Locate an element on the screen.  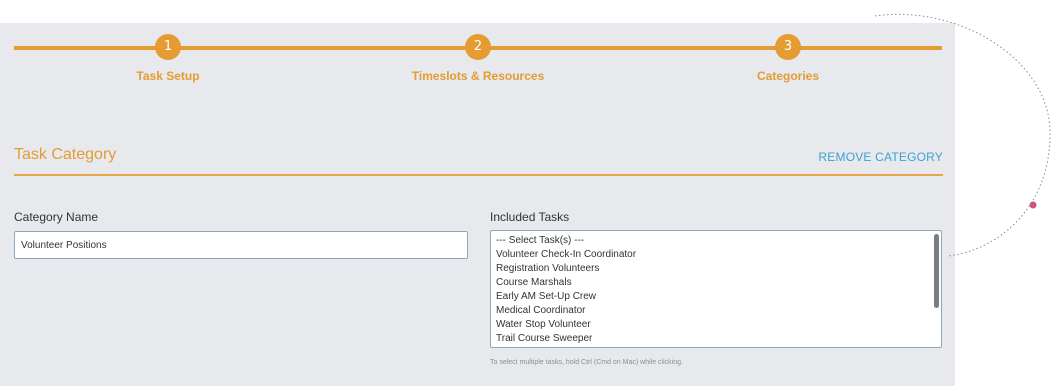
task-option: Course Marshals is located at coordinates (718, 283).